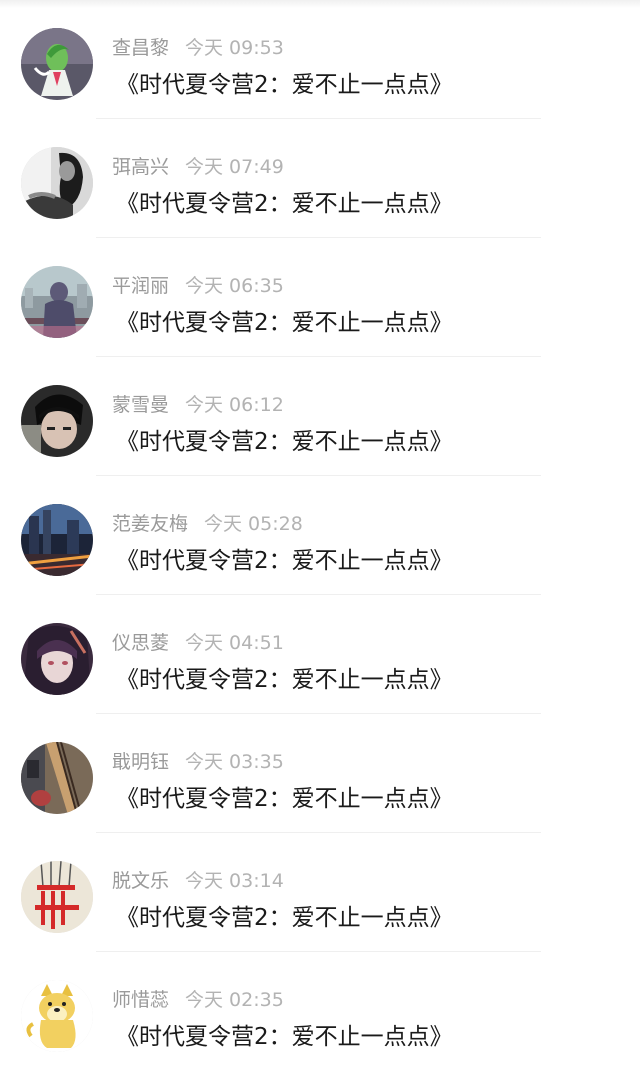 Image resolution: width=640 pixels, height=1076 pixels. I want to click on comment-item: 仪思菱 今天 04:51 《时代夏令营2：爱不止一点点》, so click(320, 654).